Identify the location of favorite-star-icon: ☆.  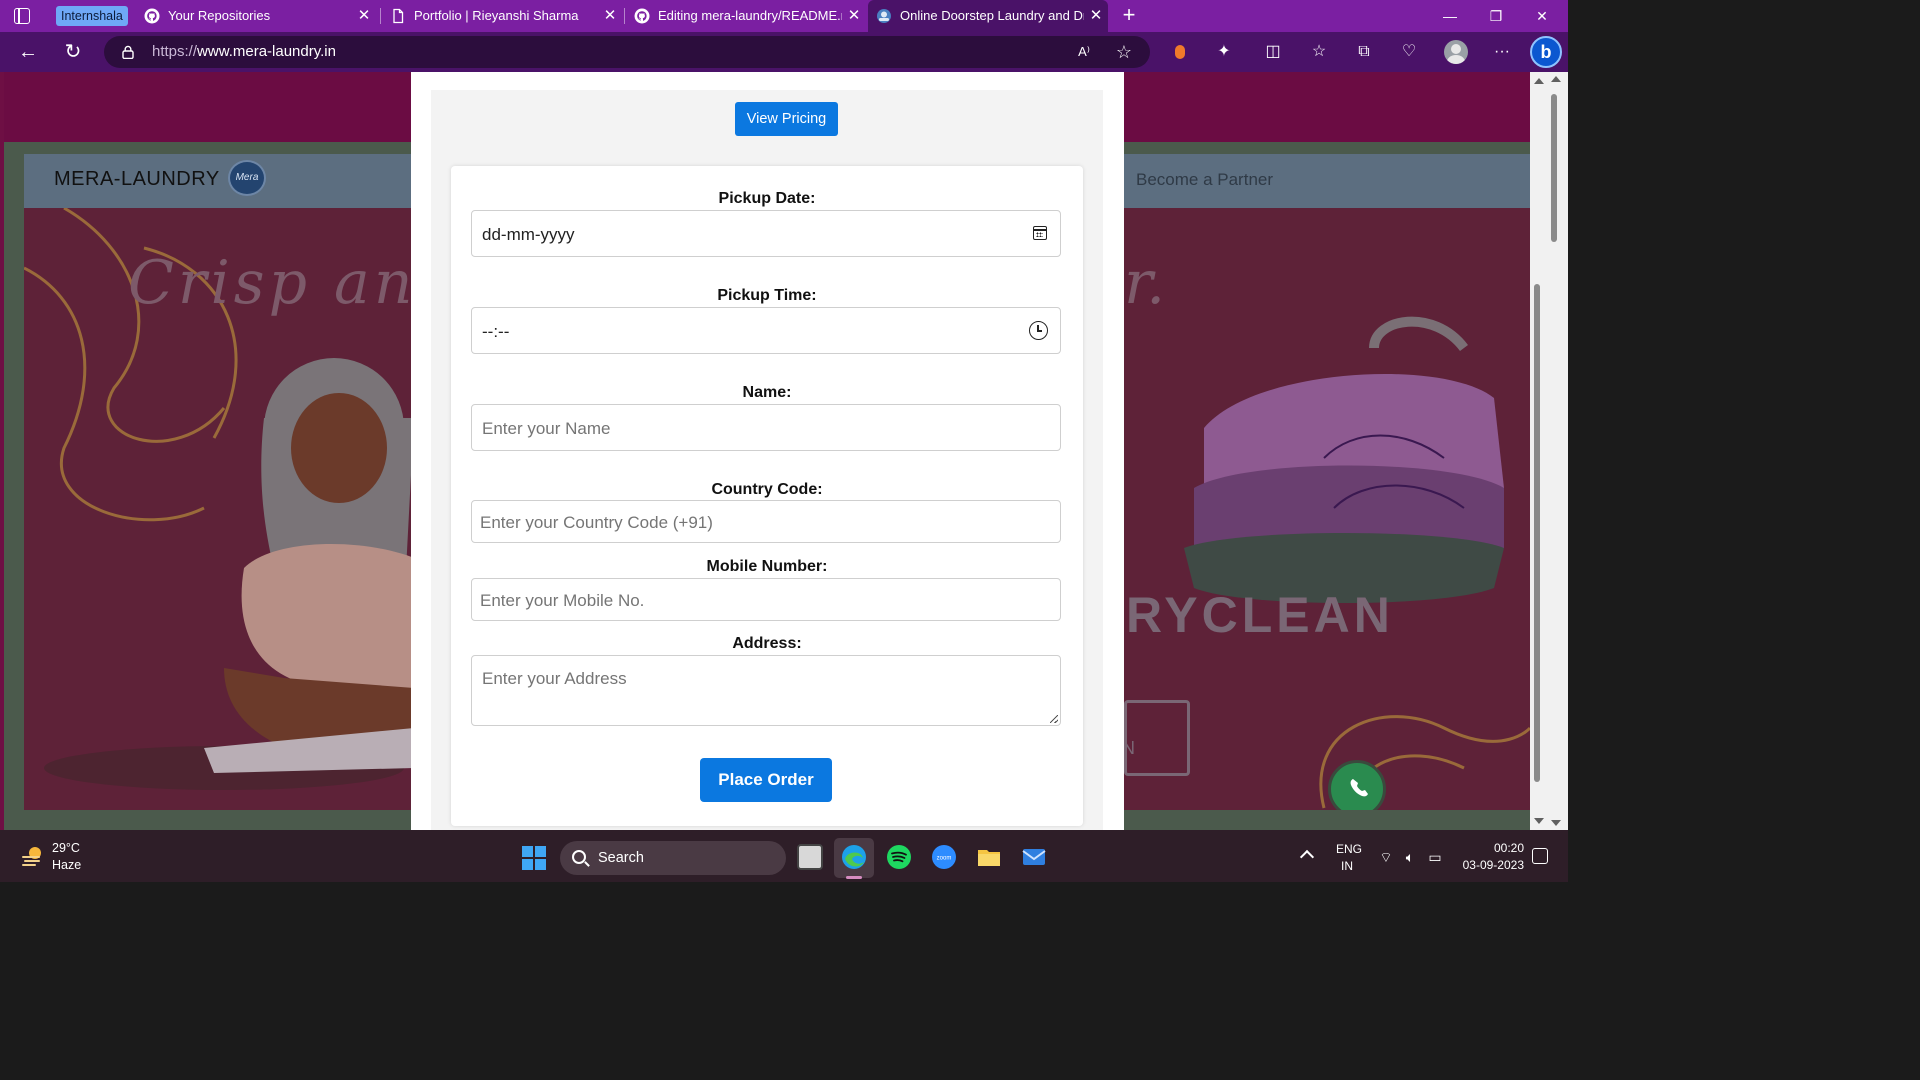
(1124, 52).